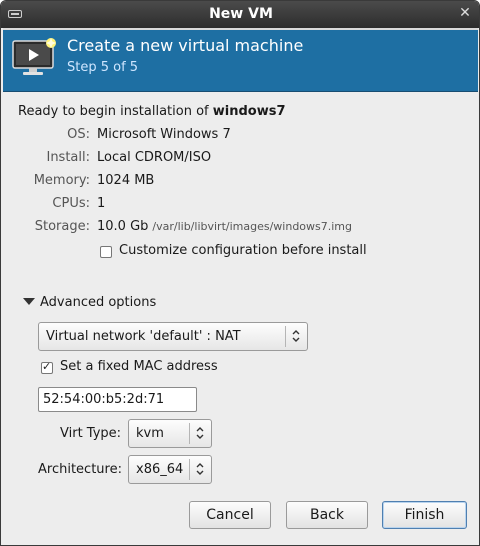  I want to click on virt-type-select: kvm, so click(170, 433).